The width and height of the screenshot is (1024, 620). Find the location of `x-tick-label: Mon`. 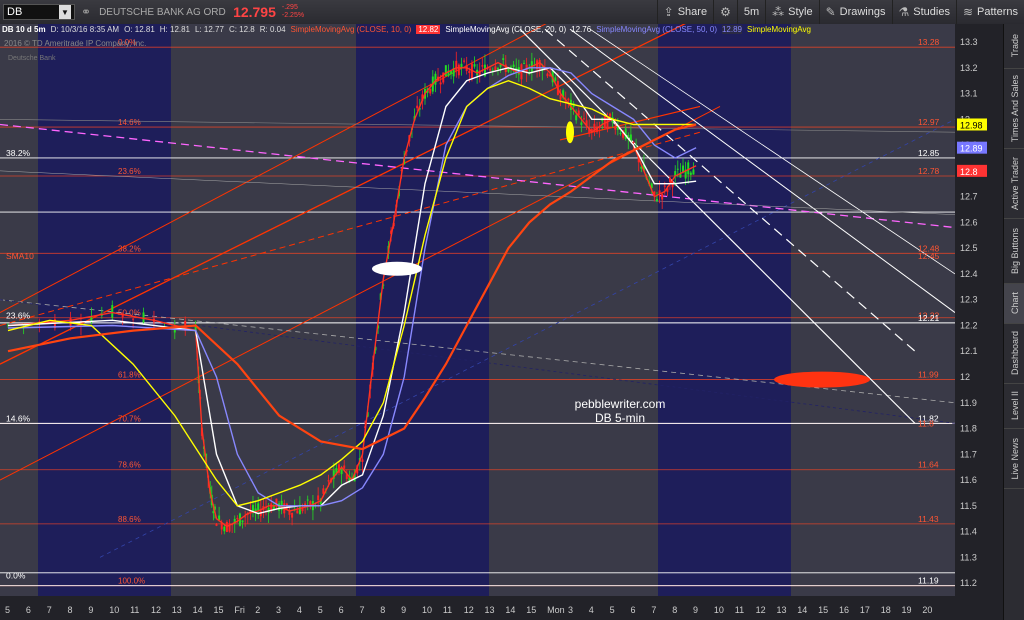

x-tick-label: Mon is located at coordinates (556, 610).